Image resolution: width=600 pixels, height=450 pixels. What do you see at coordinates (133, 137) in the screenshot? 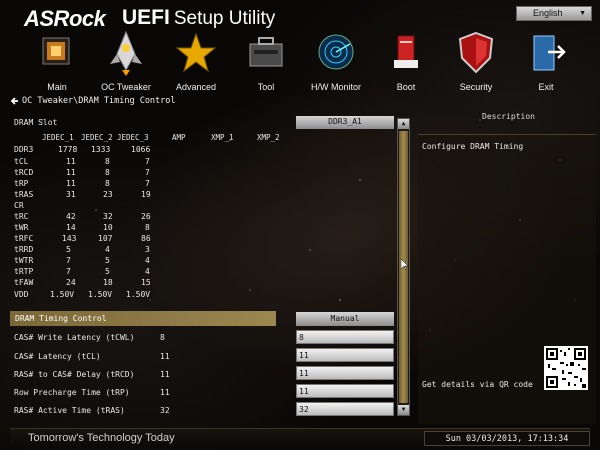
I see `col-jedec3: JEDEC_3` at bounding box center [133, 137].